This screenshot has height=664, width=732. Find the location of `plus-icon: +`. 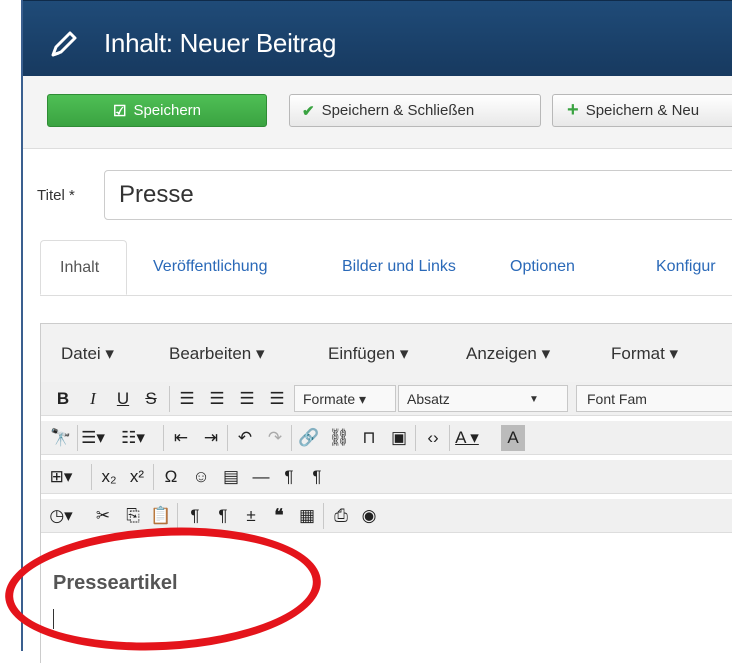

plus-icon: + is located at coordinates (573, 110).